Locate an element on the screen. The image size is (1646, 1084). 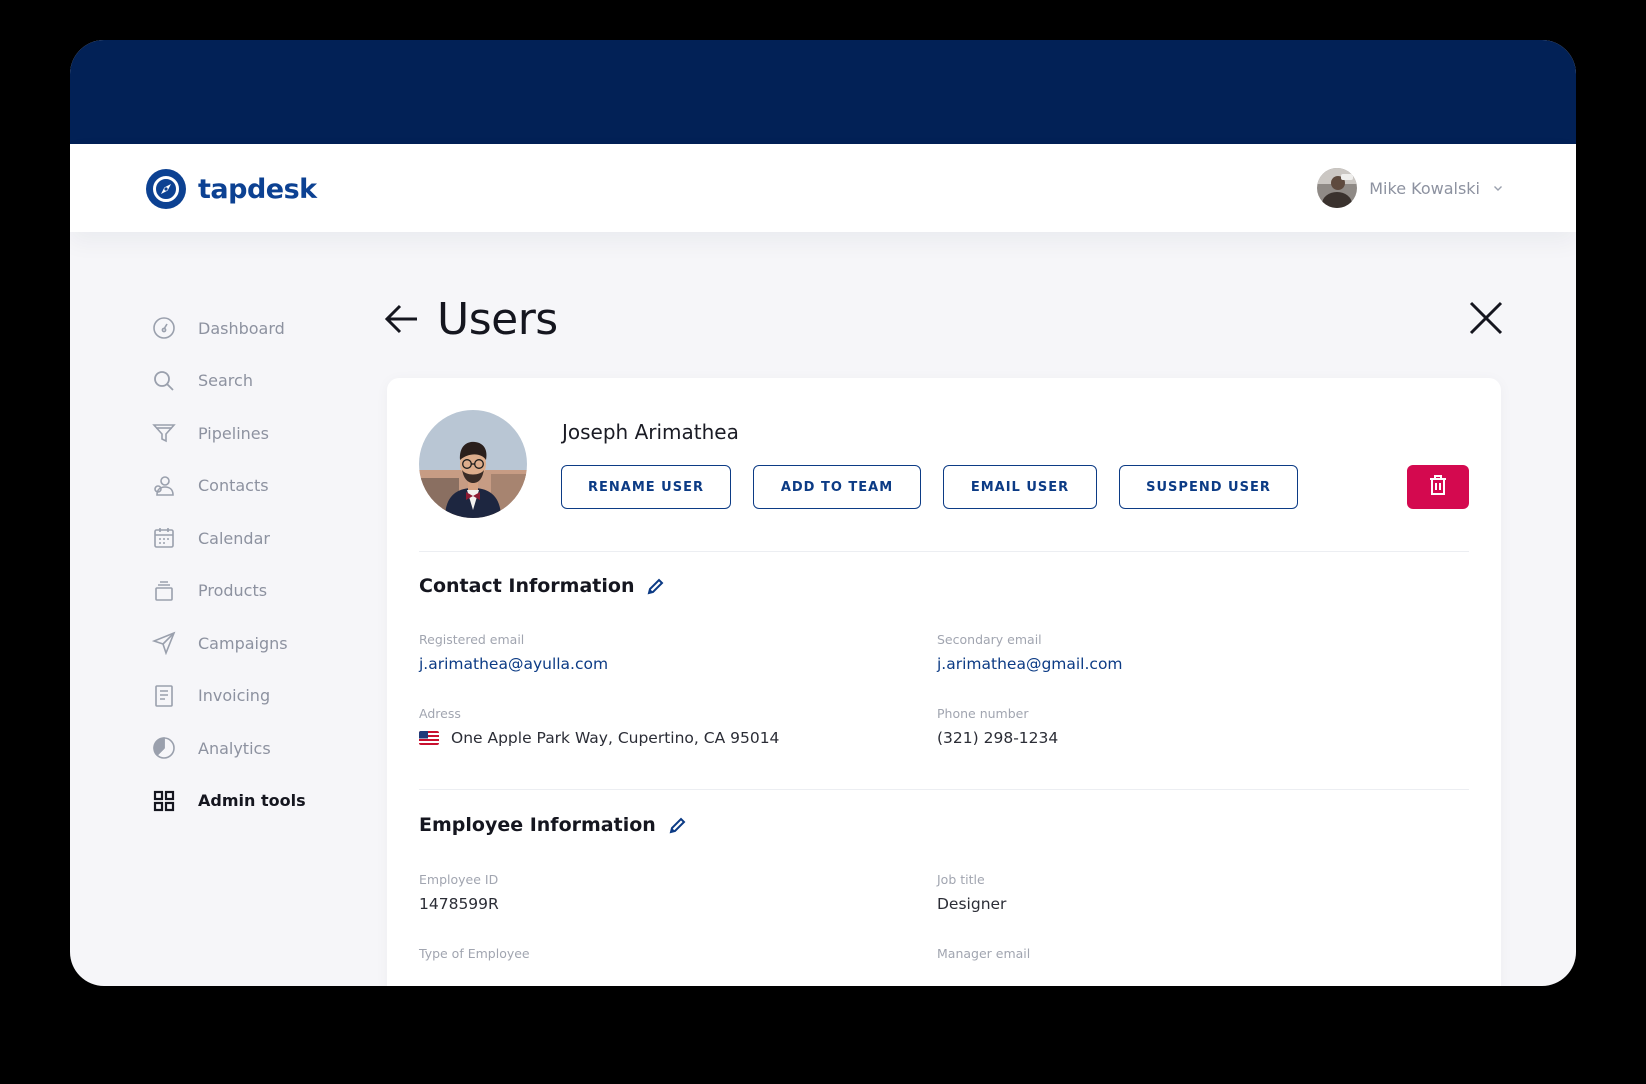
secondary-email-field: Secondary email j.arimathea@gmail.com is located at coordinates (1030, 652).